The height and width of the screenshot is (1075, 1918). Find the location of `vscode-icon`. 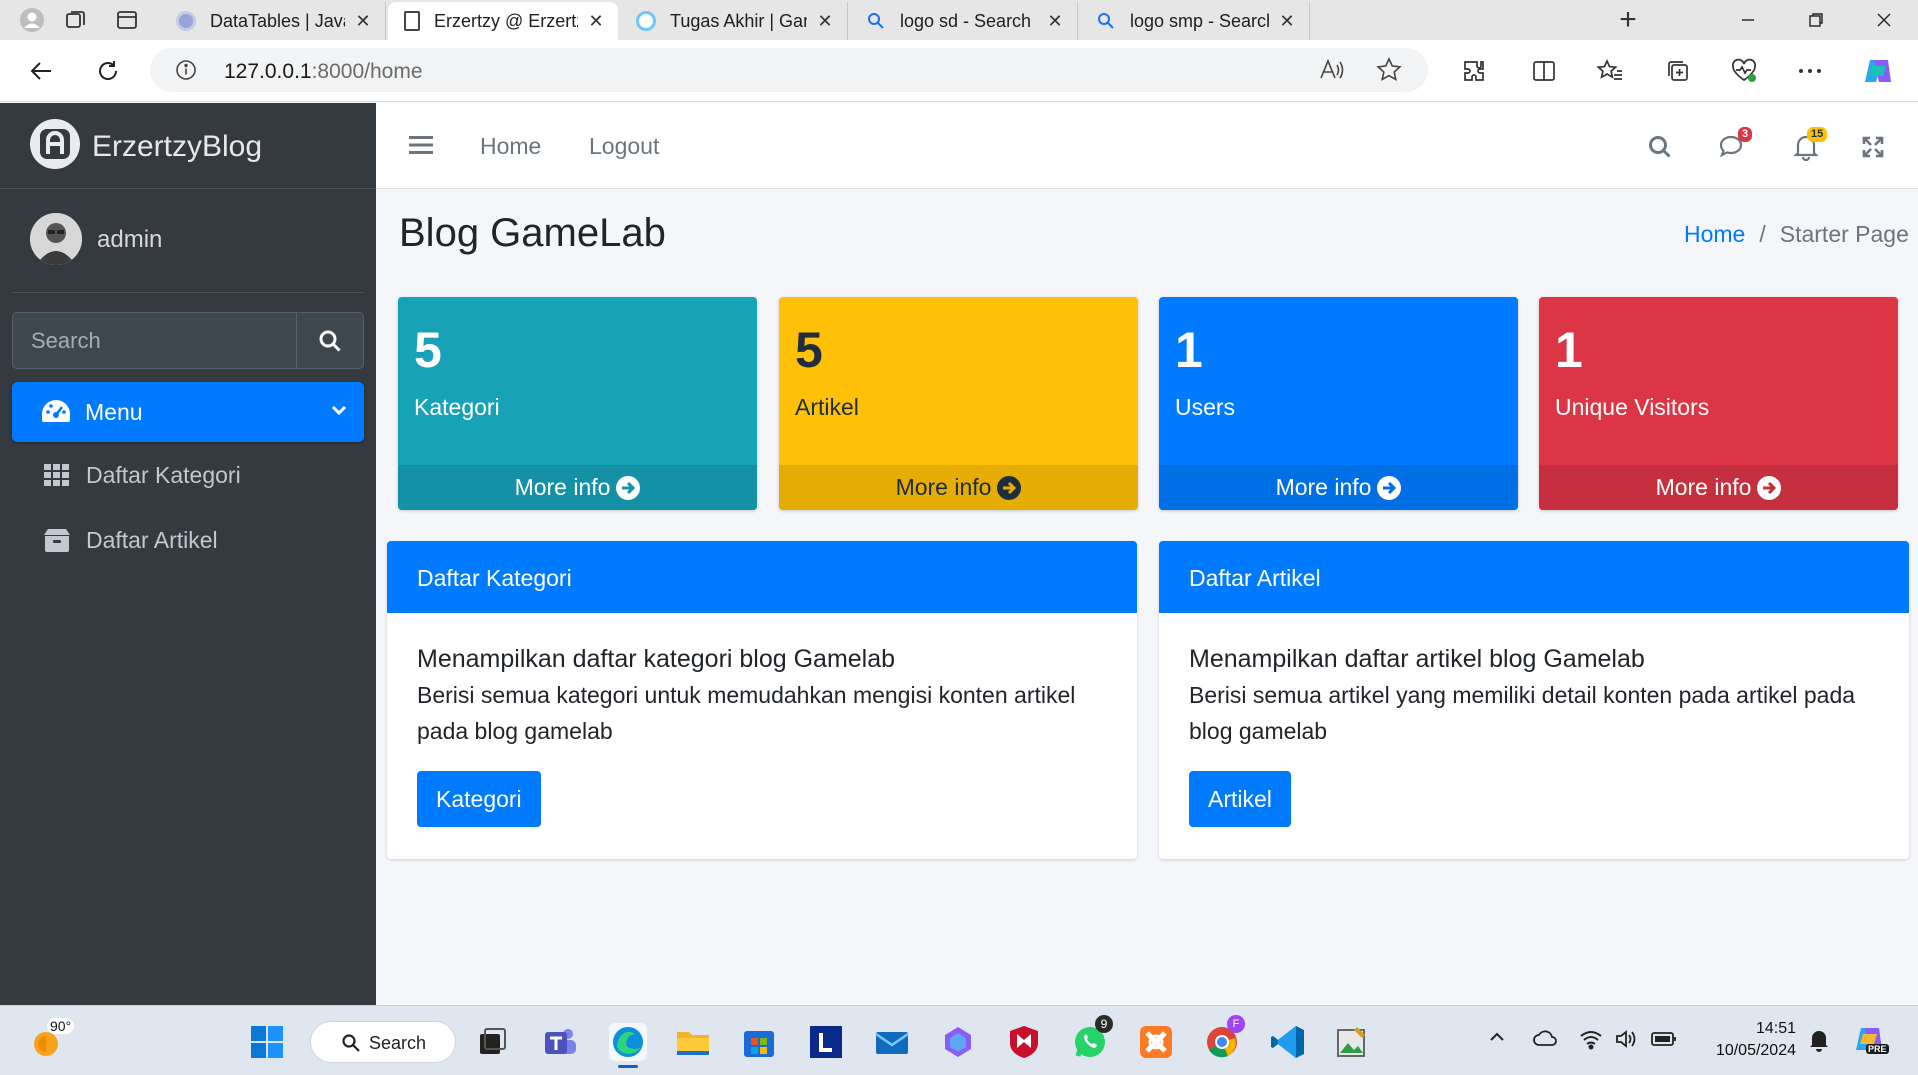

vscode-icon is located at coordinates (1288, 1042).